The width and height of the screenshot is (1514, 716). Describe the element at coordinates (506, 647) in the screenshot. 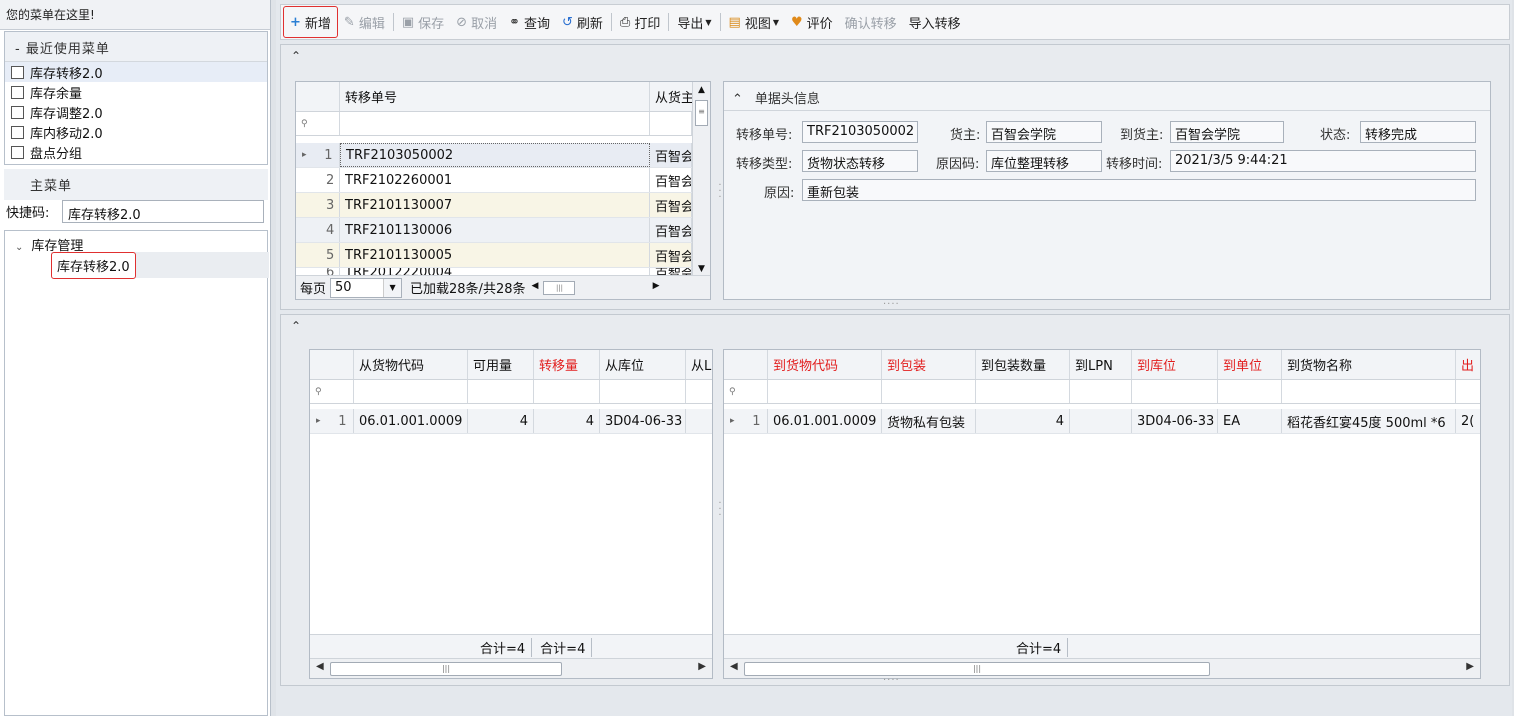

I see `total-avail: 合计=4` at that location.